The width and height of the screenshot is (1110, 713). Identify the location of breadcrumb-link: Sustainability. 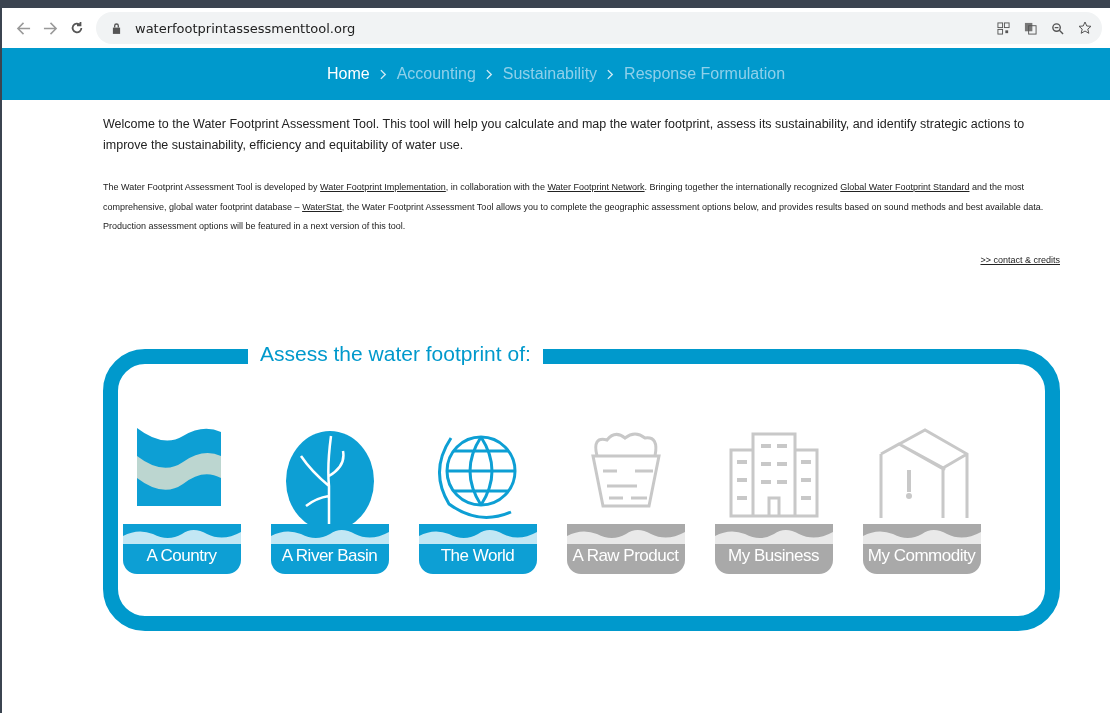
(550, 74).